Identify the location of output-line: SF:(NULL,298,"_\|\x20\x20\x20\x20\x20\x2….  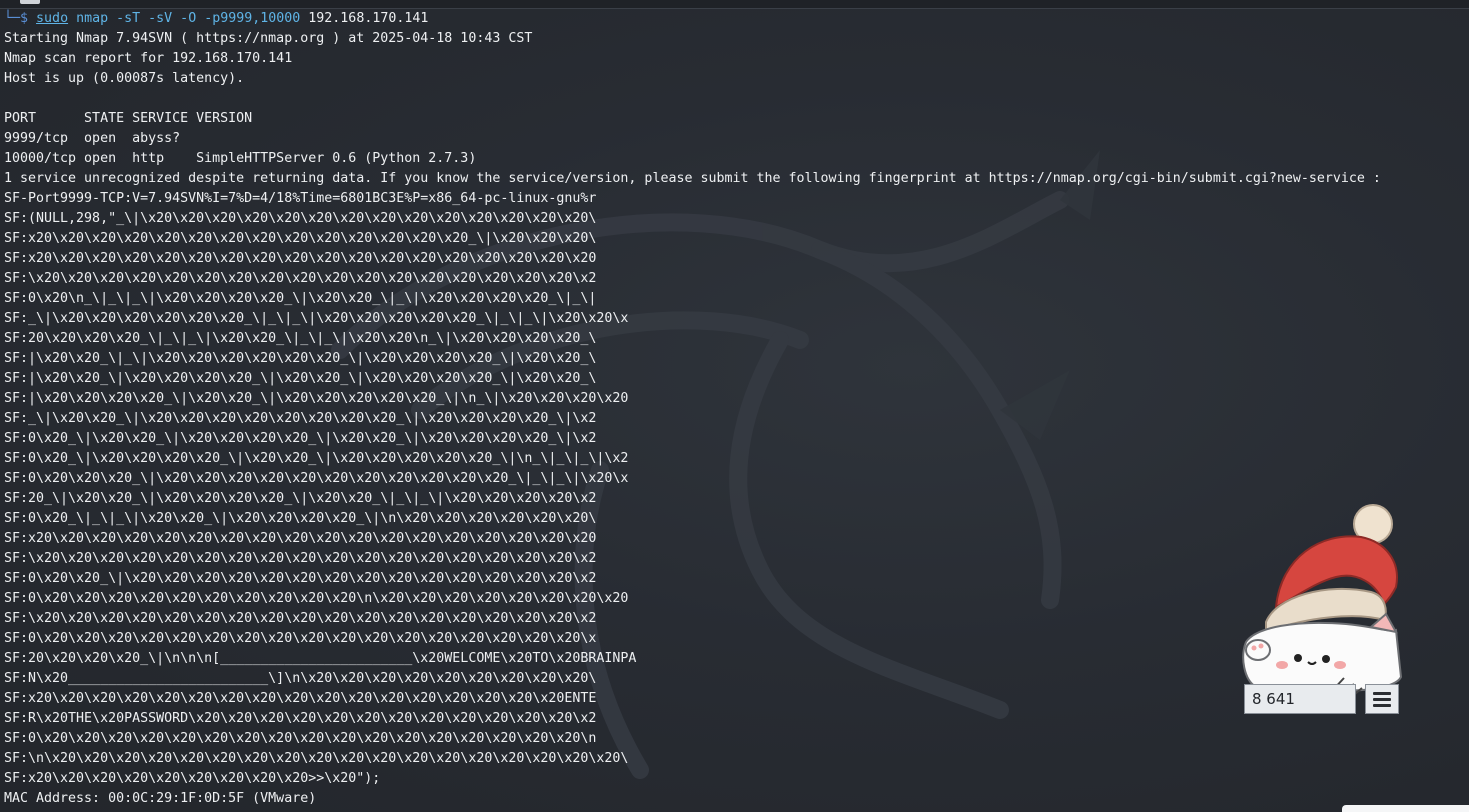
(300, 218).